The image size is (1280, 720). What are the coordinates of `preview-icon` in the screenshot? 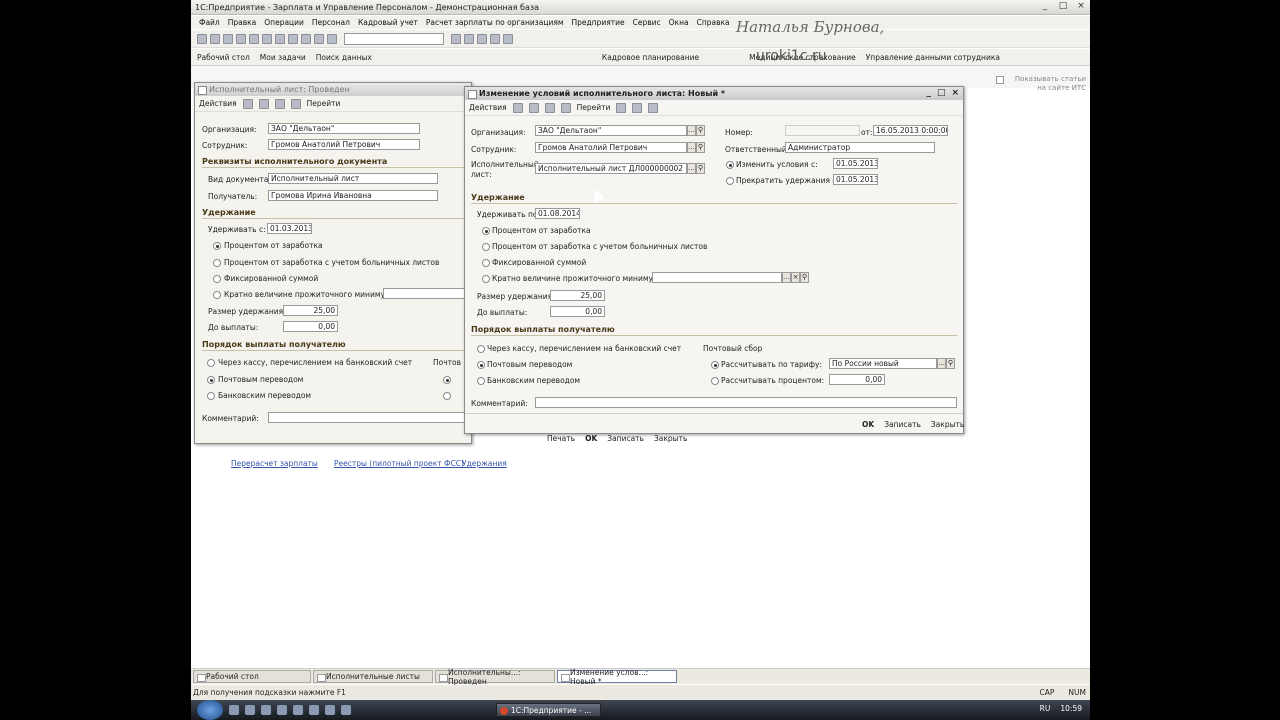 It's located at (293, 38).